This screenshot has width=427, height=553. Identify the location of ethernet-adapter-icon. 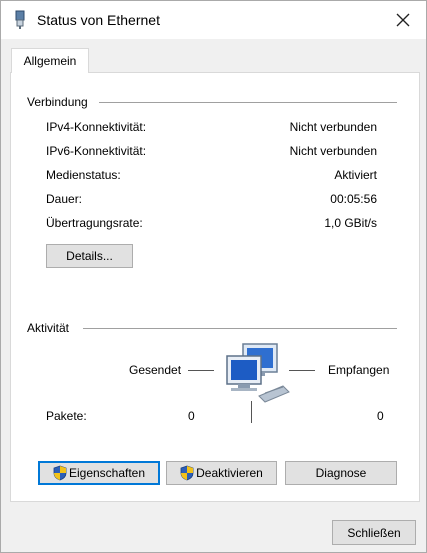
(20, 19).